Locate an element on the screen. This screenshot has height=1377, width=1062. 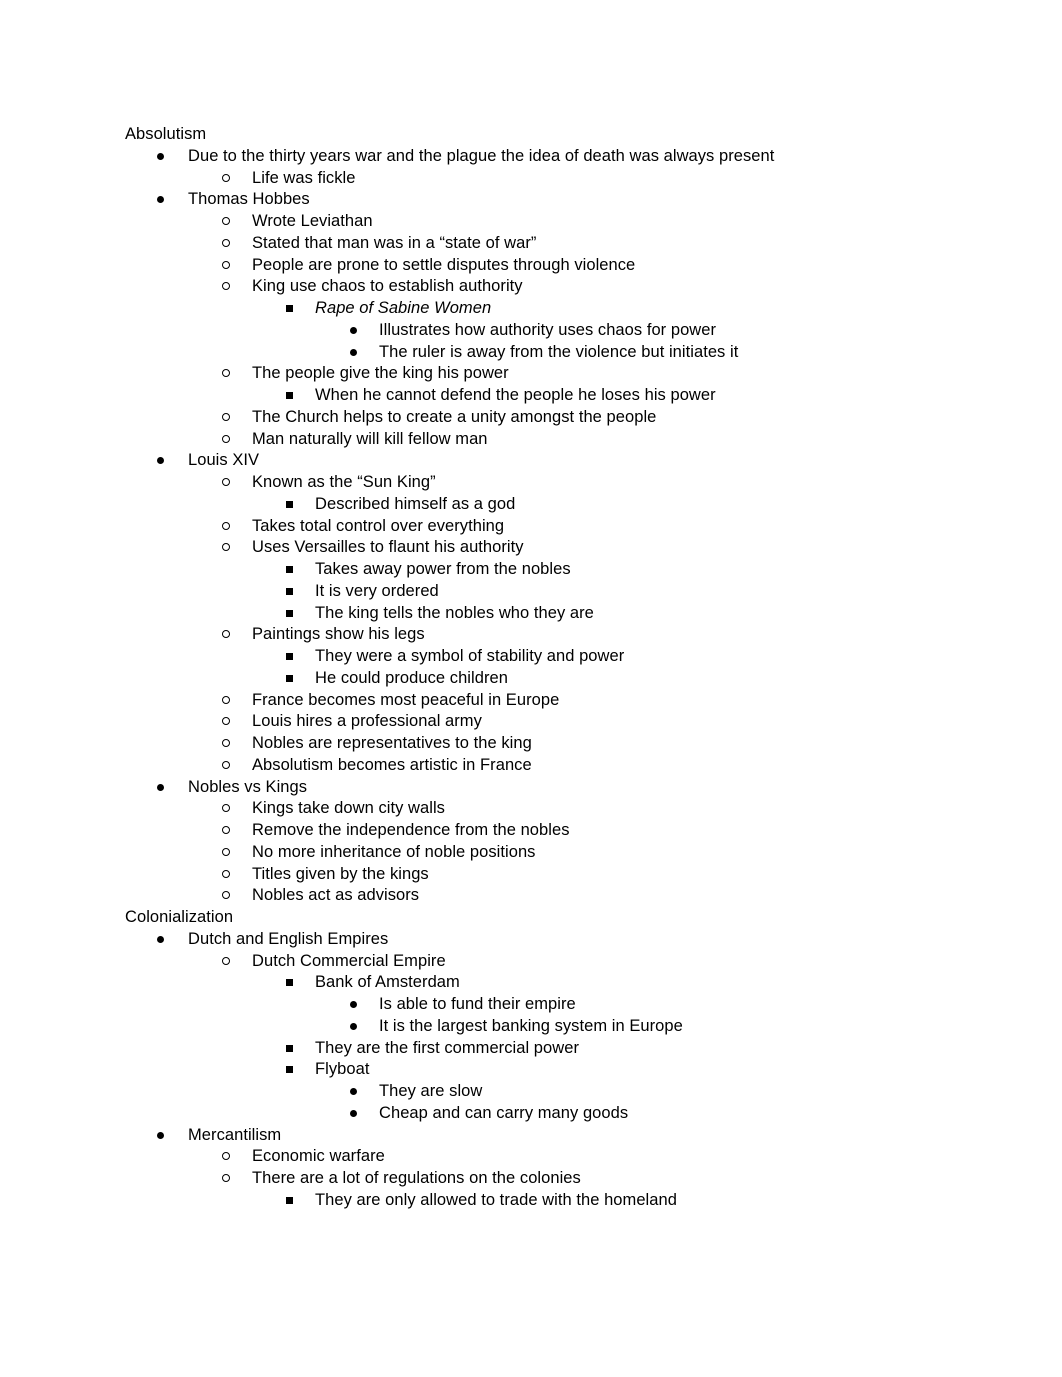
outline-item-text: Dutch Commercial Empire is located at coordinates (349, 960).